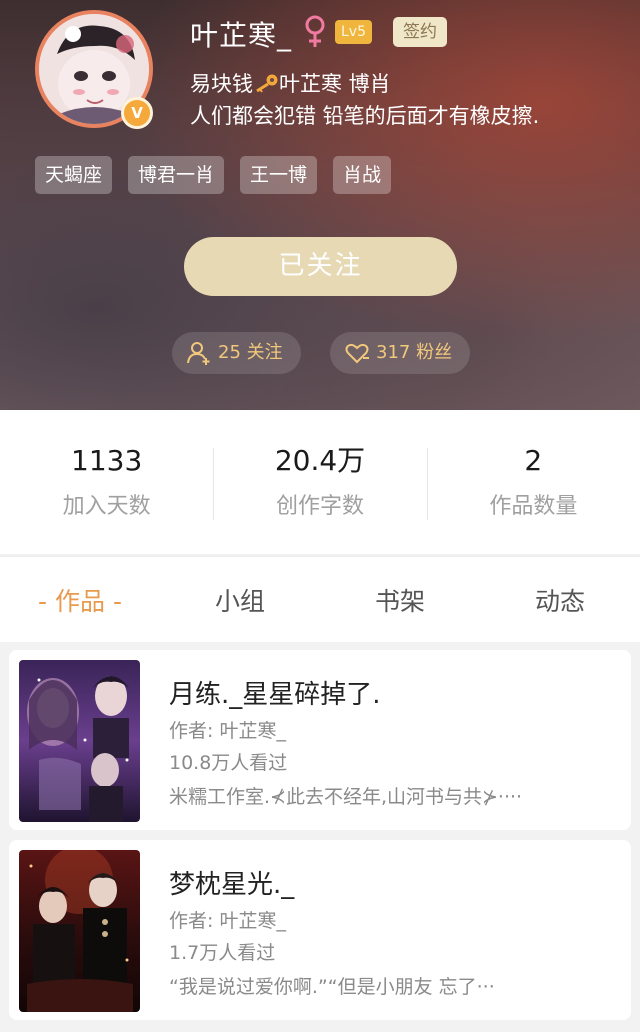 The width and height of the screenshot is (640, 1032). I want to click on stat-value: 1133, so click(107, 460).